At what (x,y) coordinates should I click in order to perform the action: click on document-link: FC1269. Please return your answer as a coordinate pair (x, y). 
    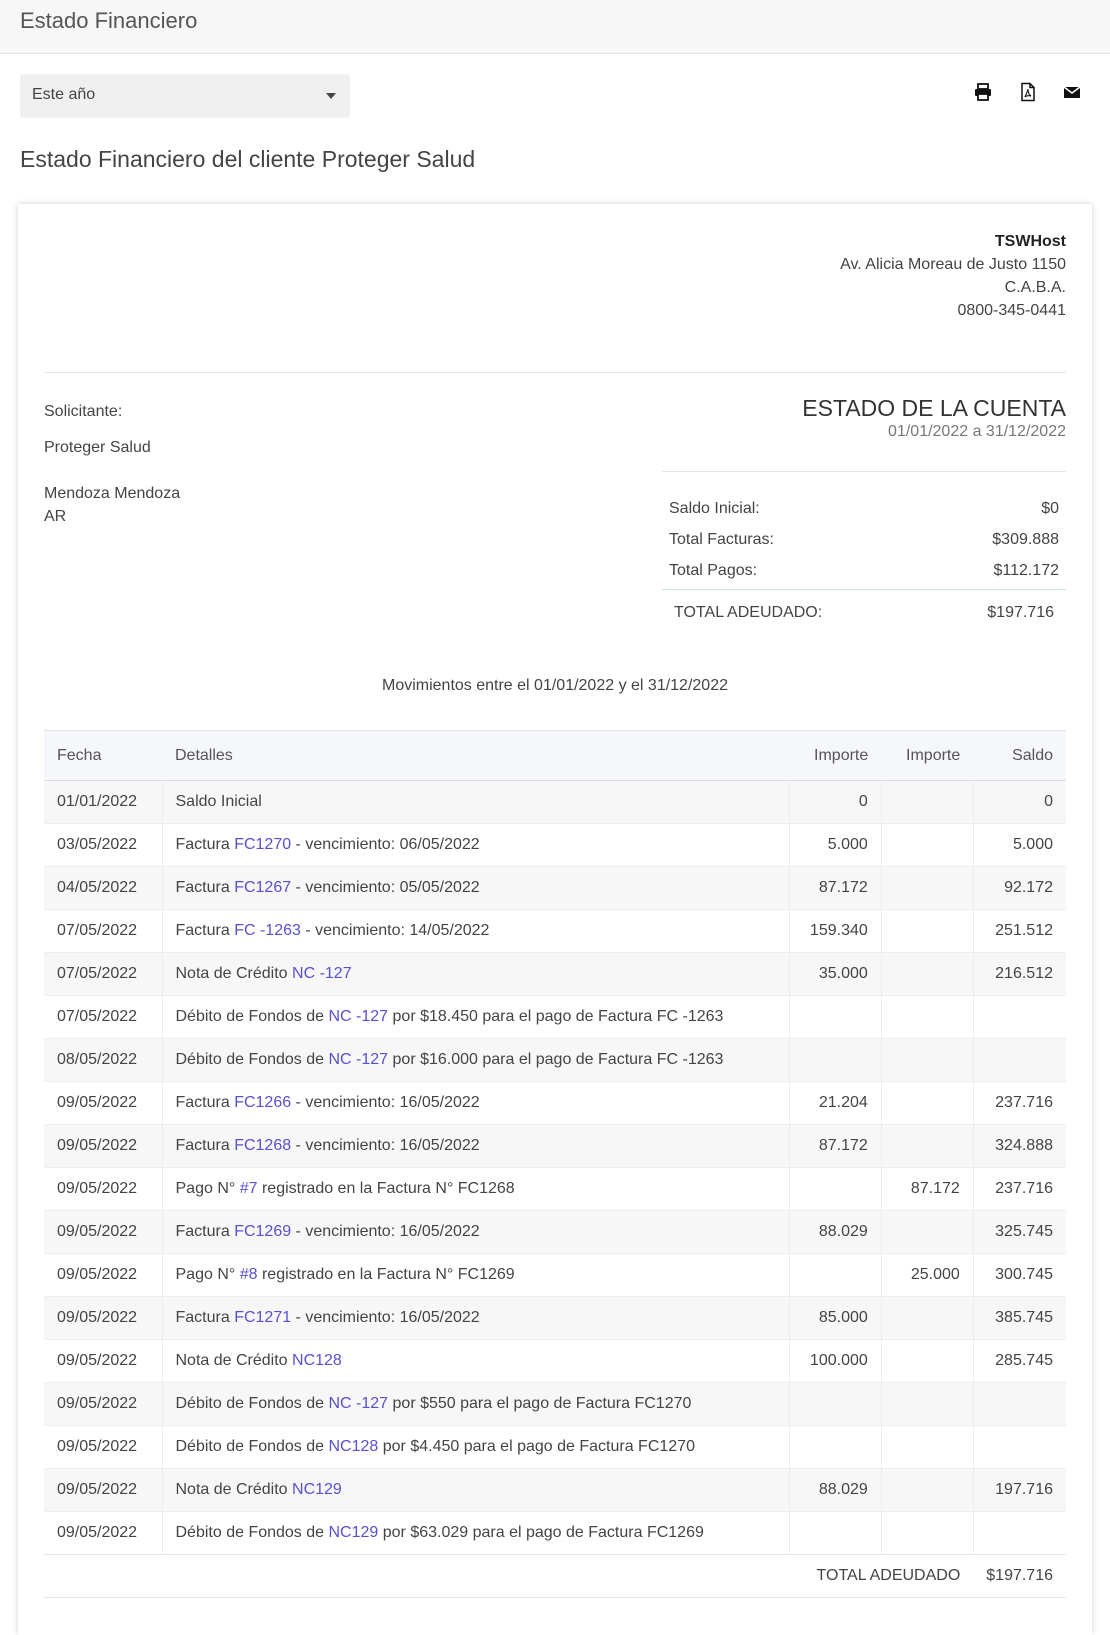
    Looking at the image, I should click on (262, 1231).